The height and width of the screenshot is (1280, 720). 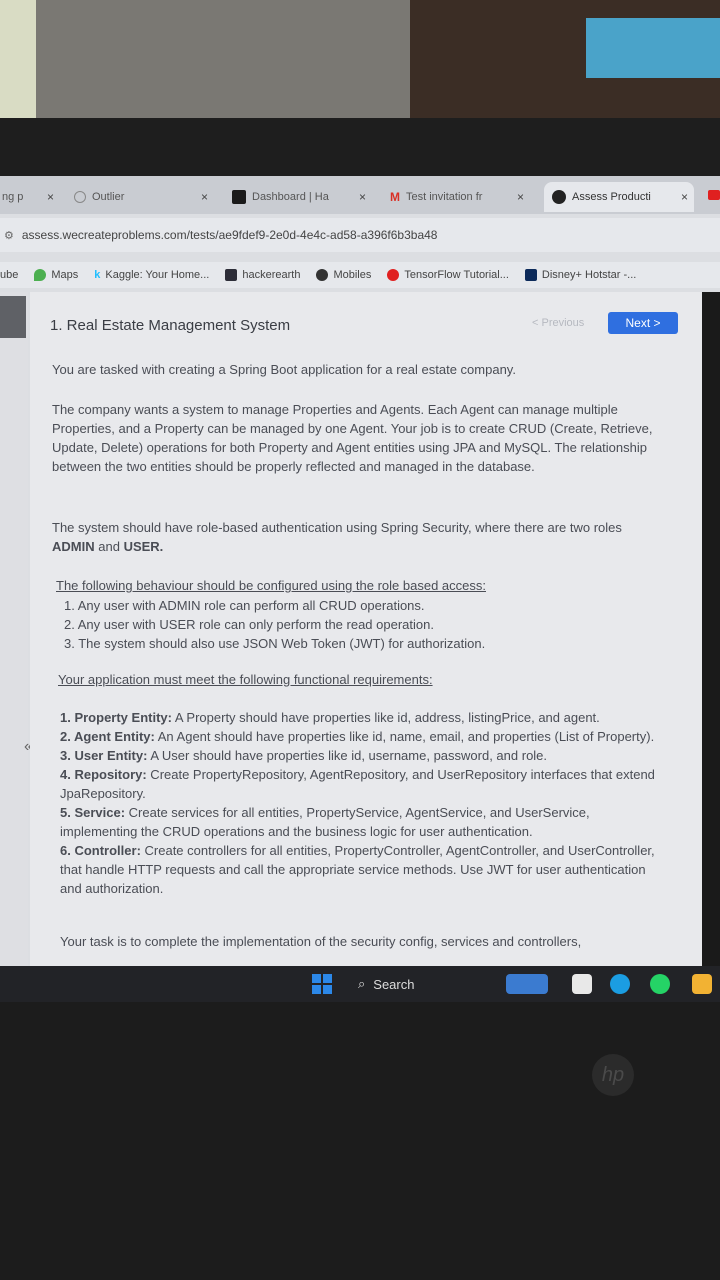 I want to click on req-label: 4. Repository:, so click(x=103, y=774).